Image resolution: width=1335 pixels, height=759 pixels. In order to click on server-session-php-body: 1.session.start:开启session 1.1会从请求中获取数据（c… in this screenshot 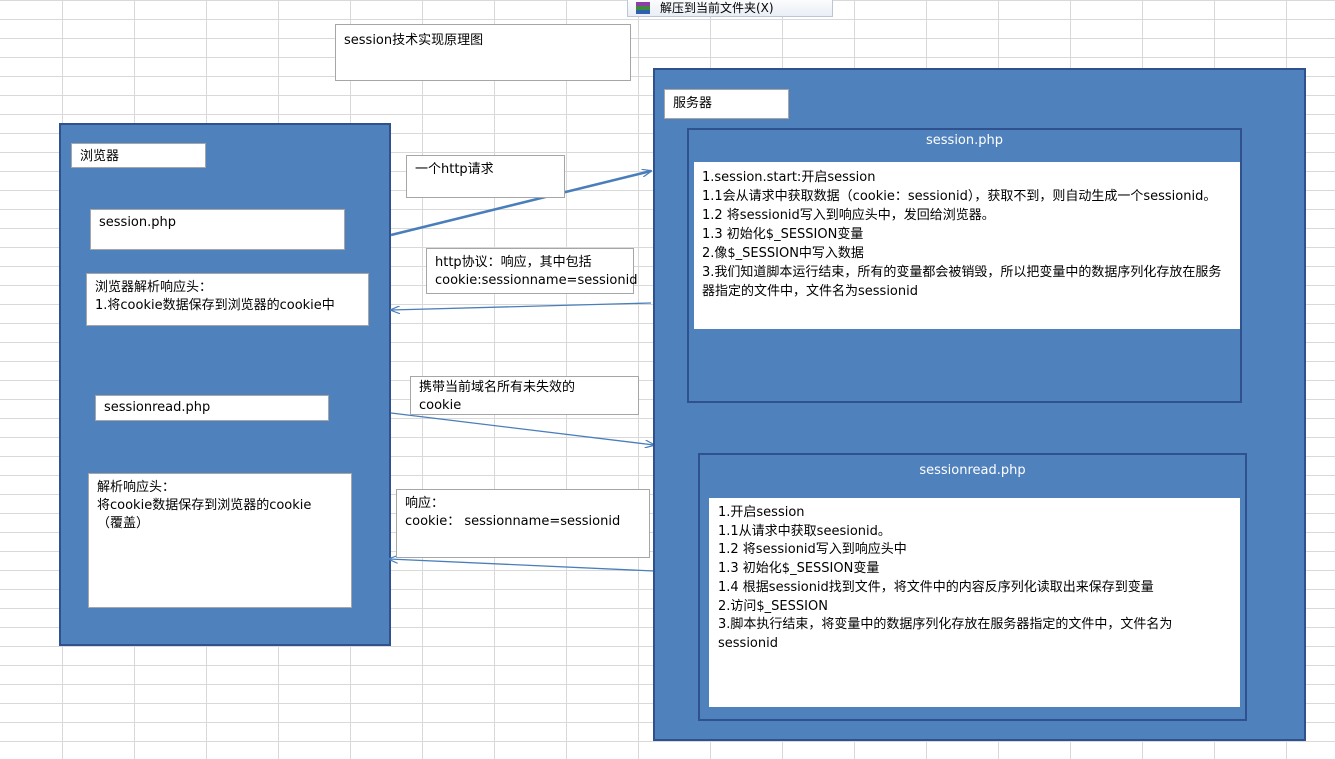, I will do `click(967, 245)`.